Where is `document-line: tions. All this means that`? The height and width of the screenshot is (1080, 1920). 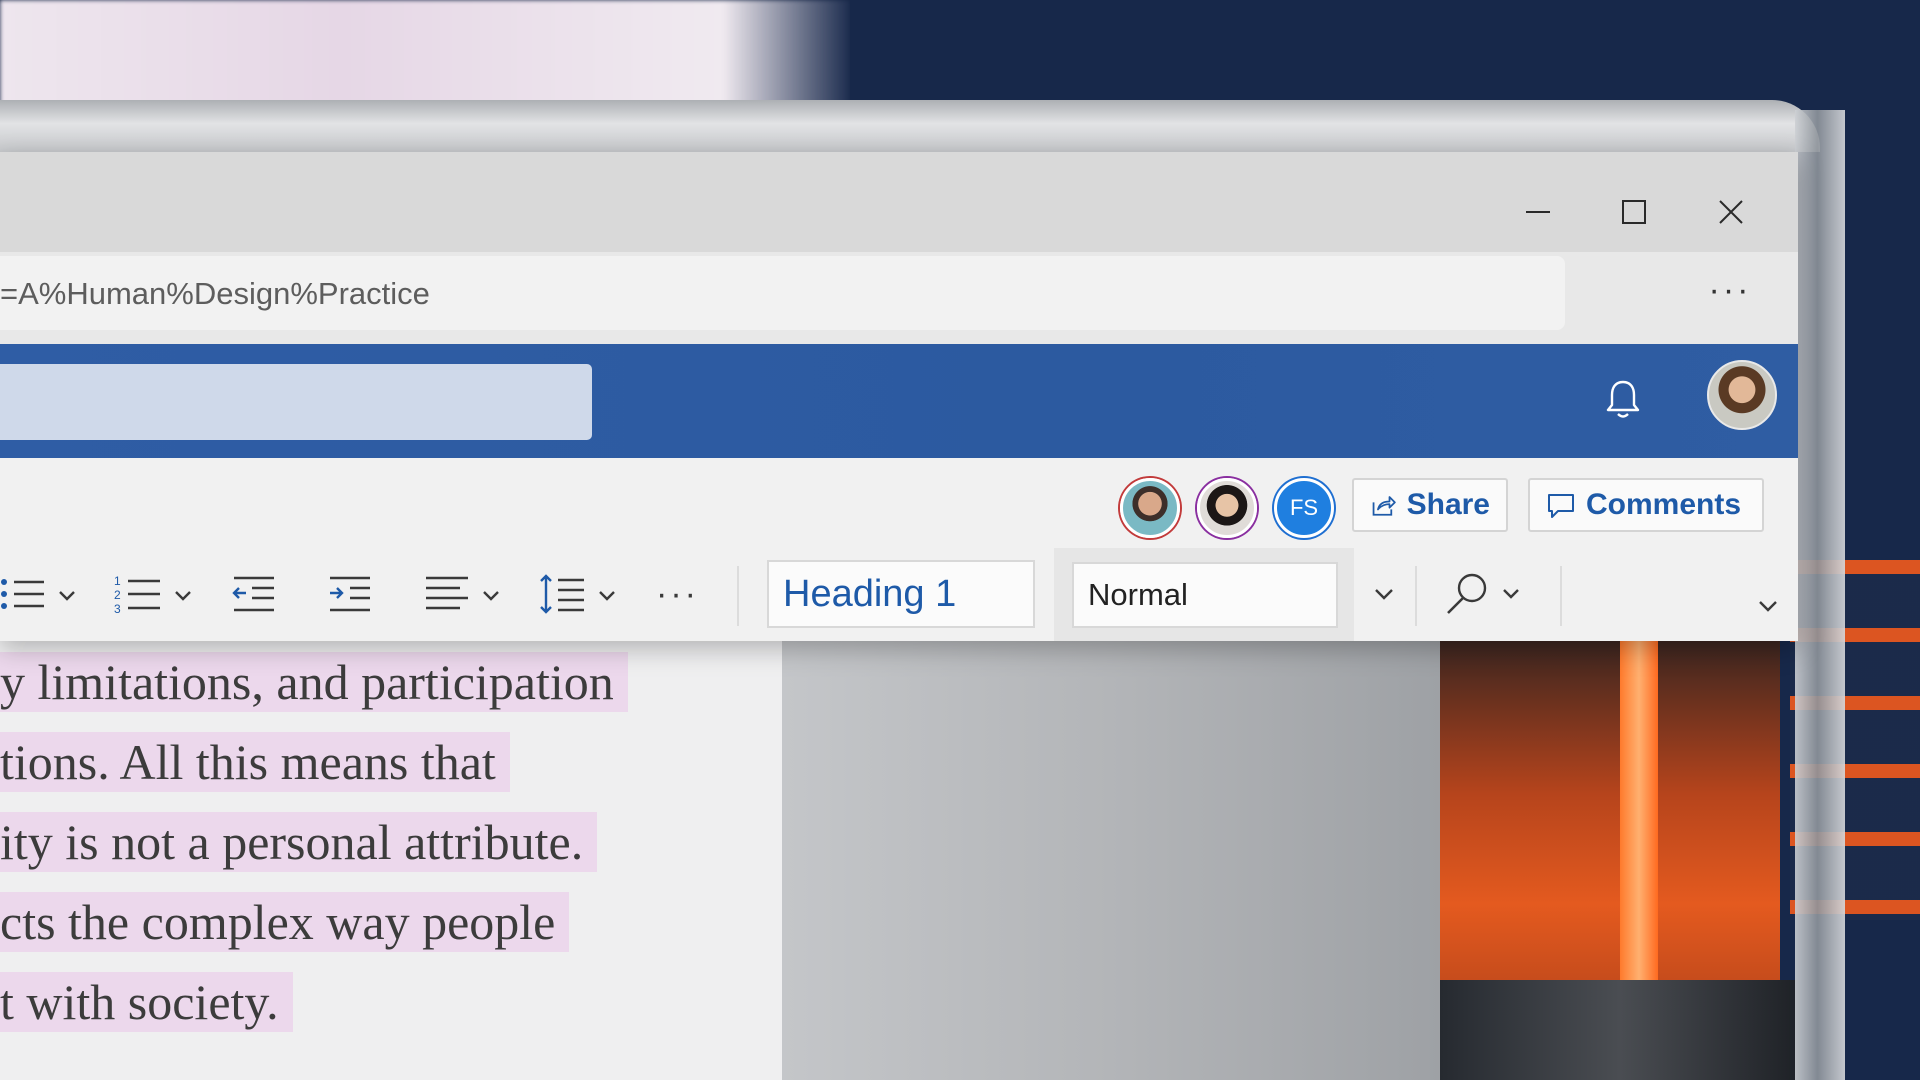
document-line: tions. All this means that is located at coordinates (255, 762).